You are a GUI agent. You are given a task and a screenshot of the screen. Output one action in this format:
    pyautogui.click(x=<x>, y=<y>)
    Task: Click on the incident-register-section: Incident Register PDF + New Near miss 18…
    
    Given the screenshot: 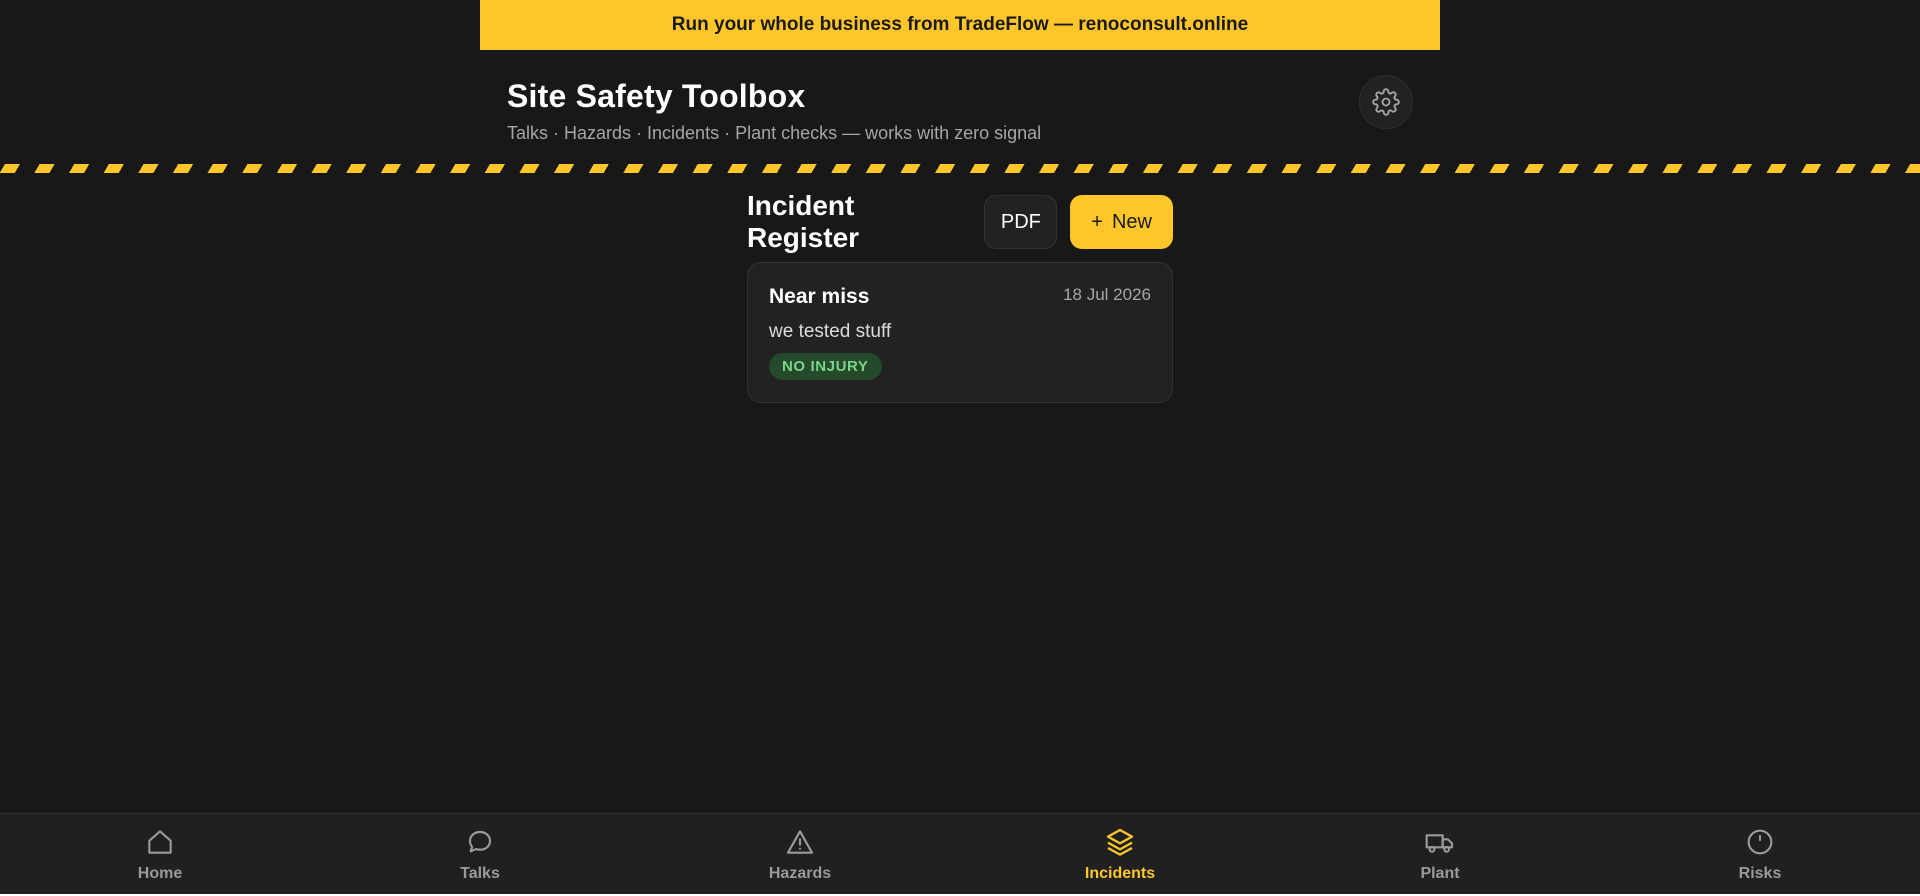 What is the action you would take?
    pyautogui.click(x=960, y=296)
    